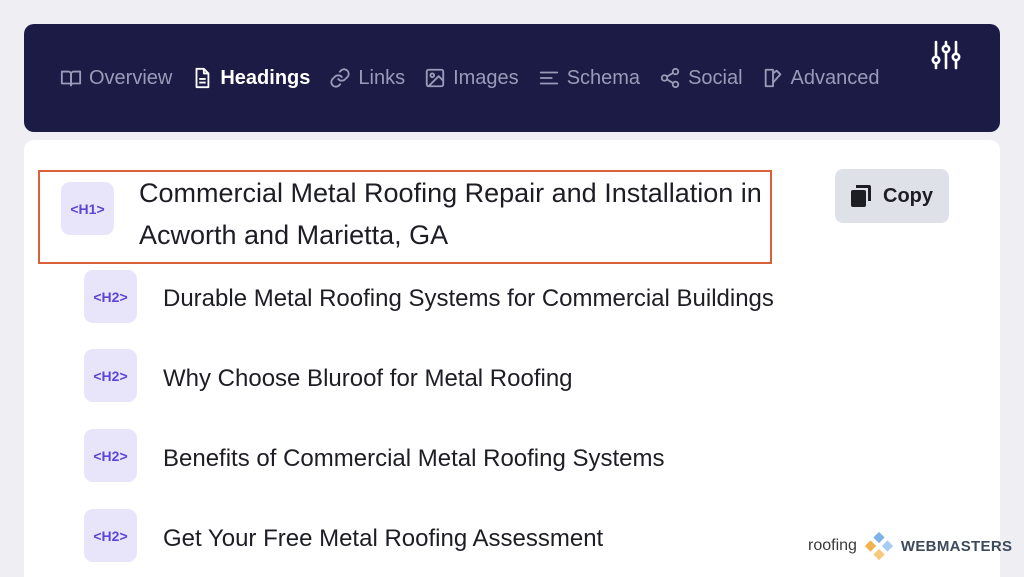 Image resolution: width=1024 pixels, height=577 pixels. Describe the element at coordinates (772, 78) in the screenshot. I see `cube-icon` at that location.